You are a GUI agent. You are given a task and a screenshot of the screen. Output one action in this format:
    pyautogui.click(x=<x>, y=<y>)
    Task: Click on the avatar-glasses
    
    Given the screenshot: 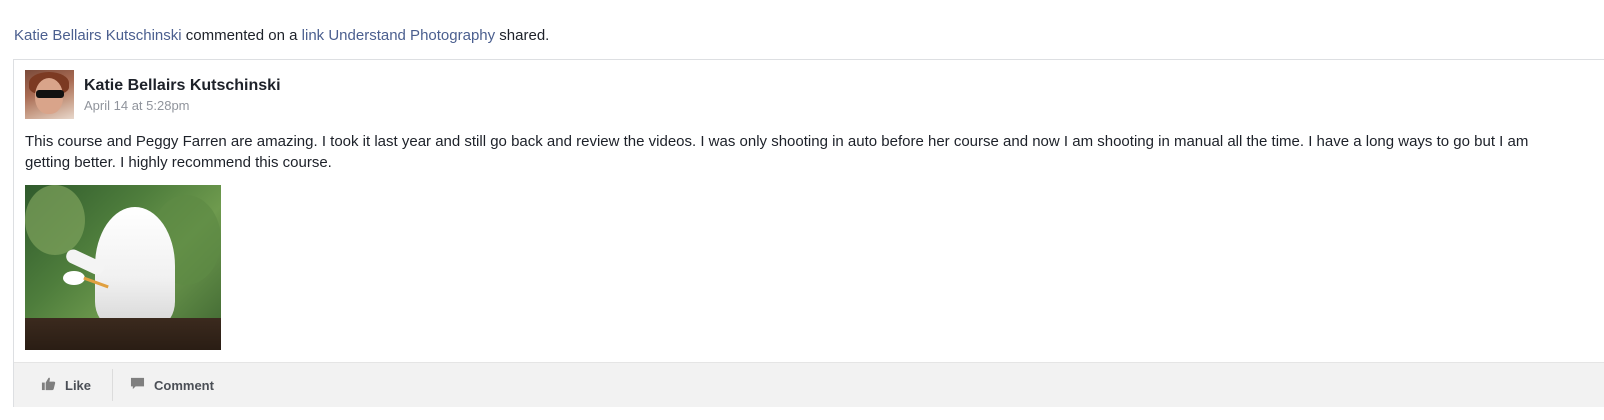 What is the action you would take?
    pyautogui.click(x=50, y=94)
    